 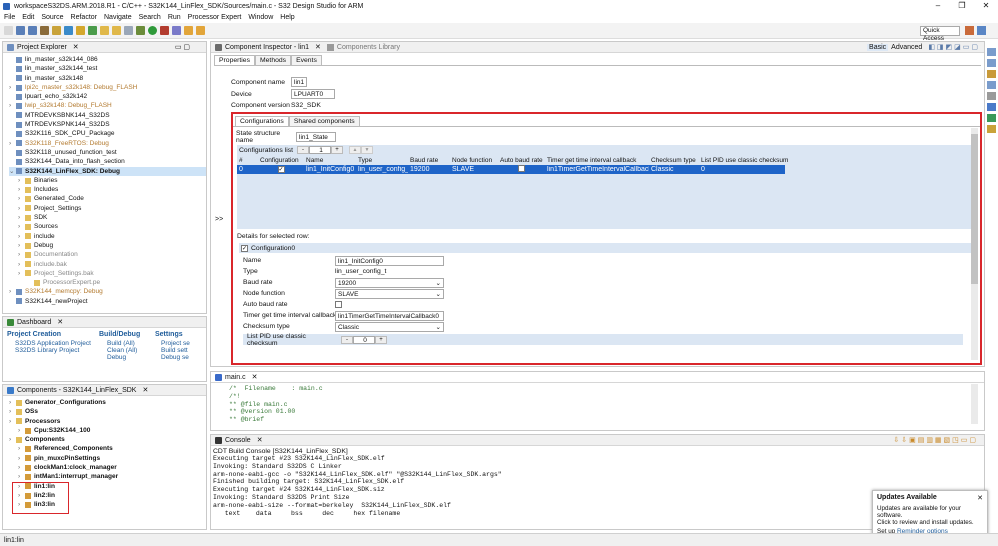 What do you see at coordinates (991, 74) in the screenshot?
I see `problems-icon` at bounding box center [991, 74].